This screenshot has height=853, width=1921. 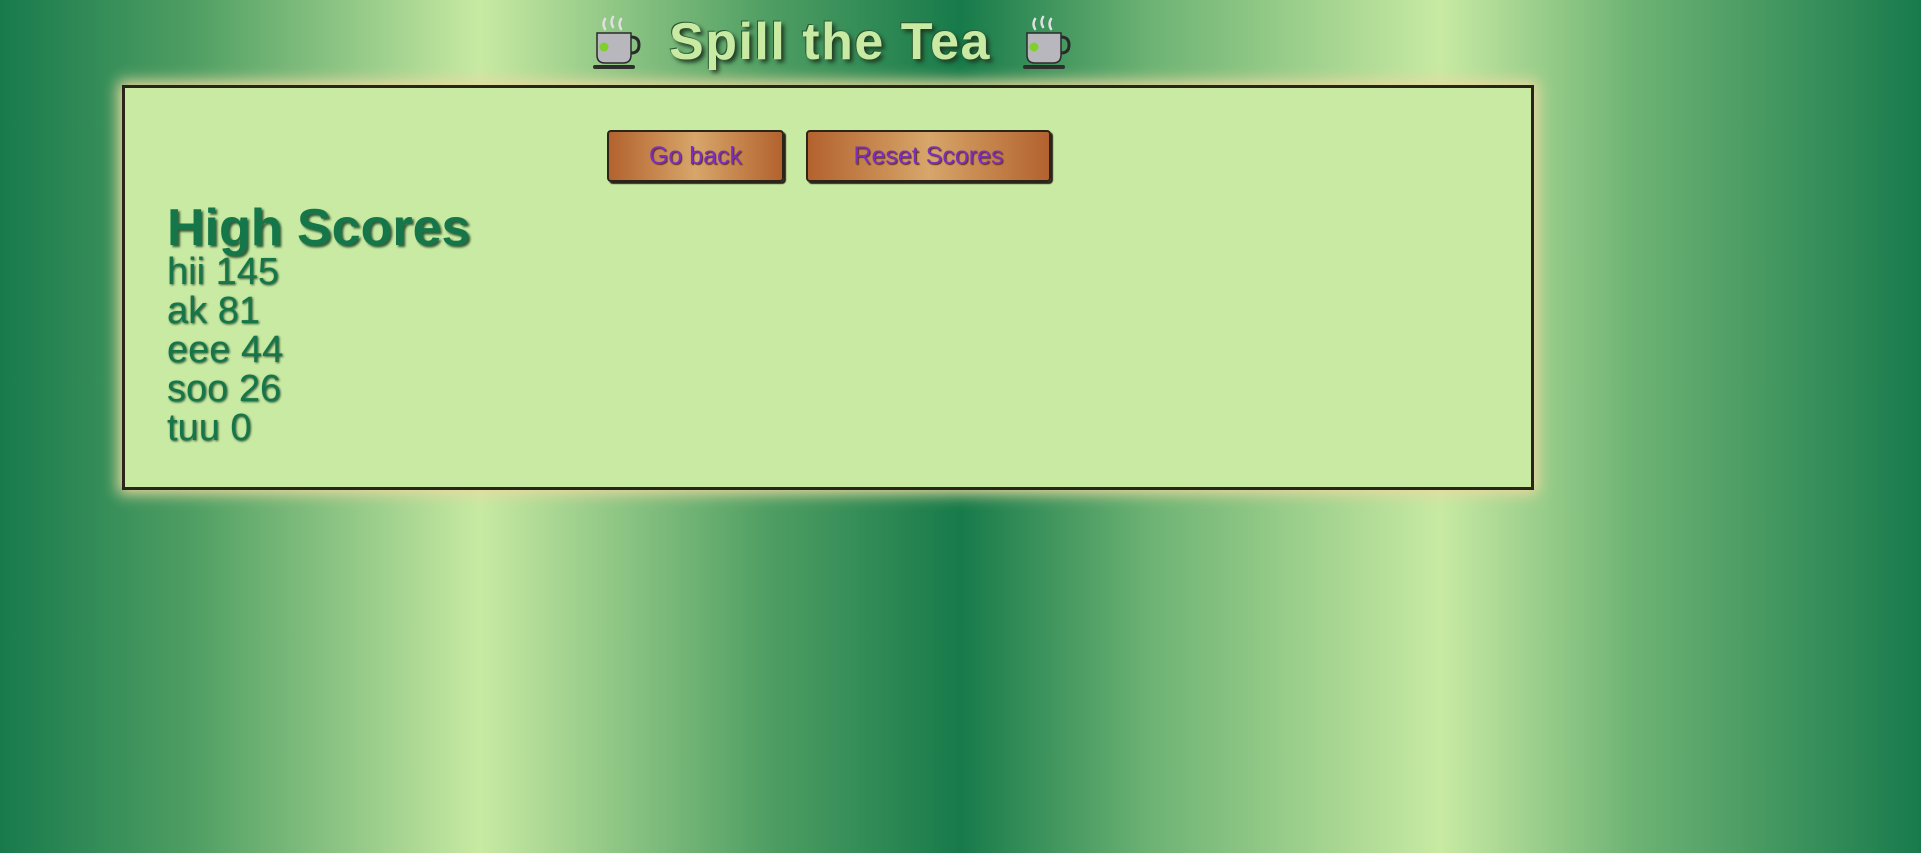 What do you see at coordinates (319, 228) in the screenshot?
I see `high-scores-heading: High Scores` at bounding box center [319, 228].